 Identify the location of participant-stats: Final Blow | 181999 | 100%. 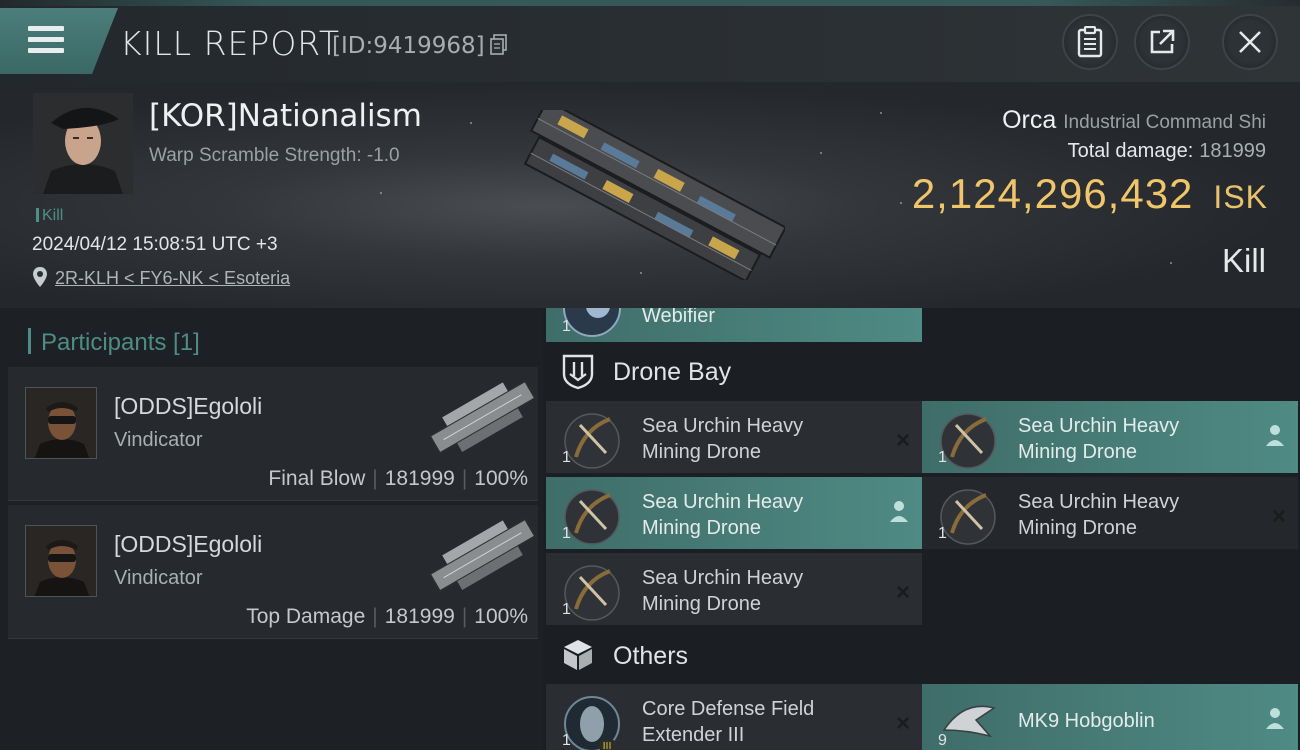
(398, 478).